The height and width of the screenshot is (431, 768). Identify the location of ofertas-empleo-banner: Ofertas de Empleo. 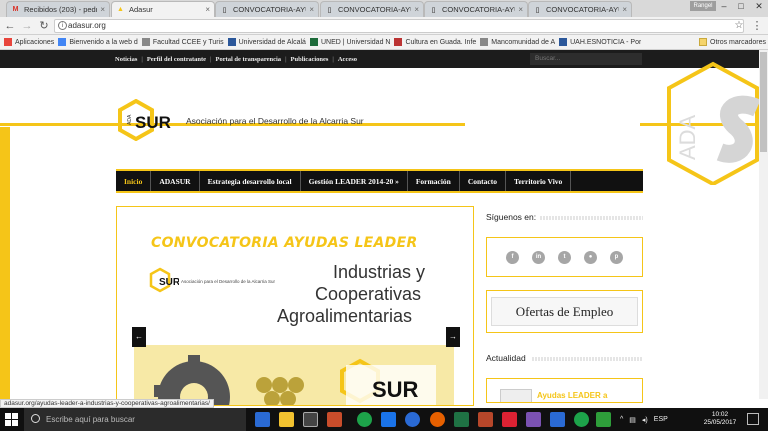
(564, 311).